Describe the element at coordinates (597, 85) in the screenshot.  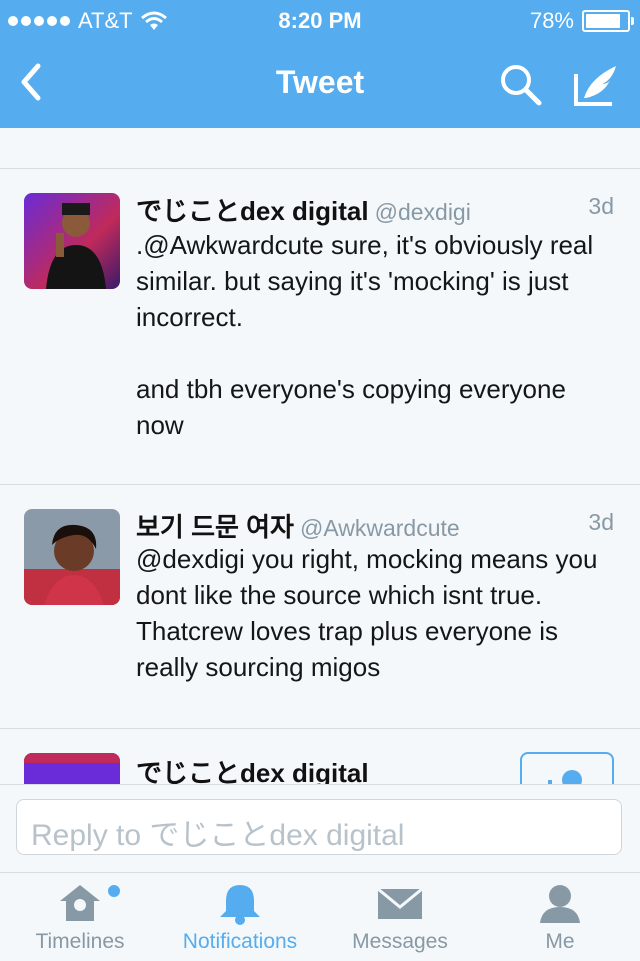
I see `compose-icon` at that location.